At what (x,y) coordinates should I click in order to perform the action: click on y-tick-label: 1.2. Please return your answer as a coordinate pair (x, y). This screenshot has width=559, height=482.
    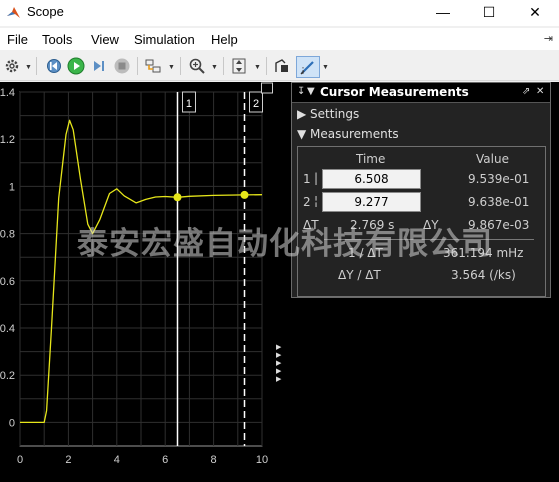
    Looking at the image, I should click on (7, 140).